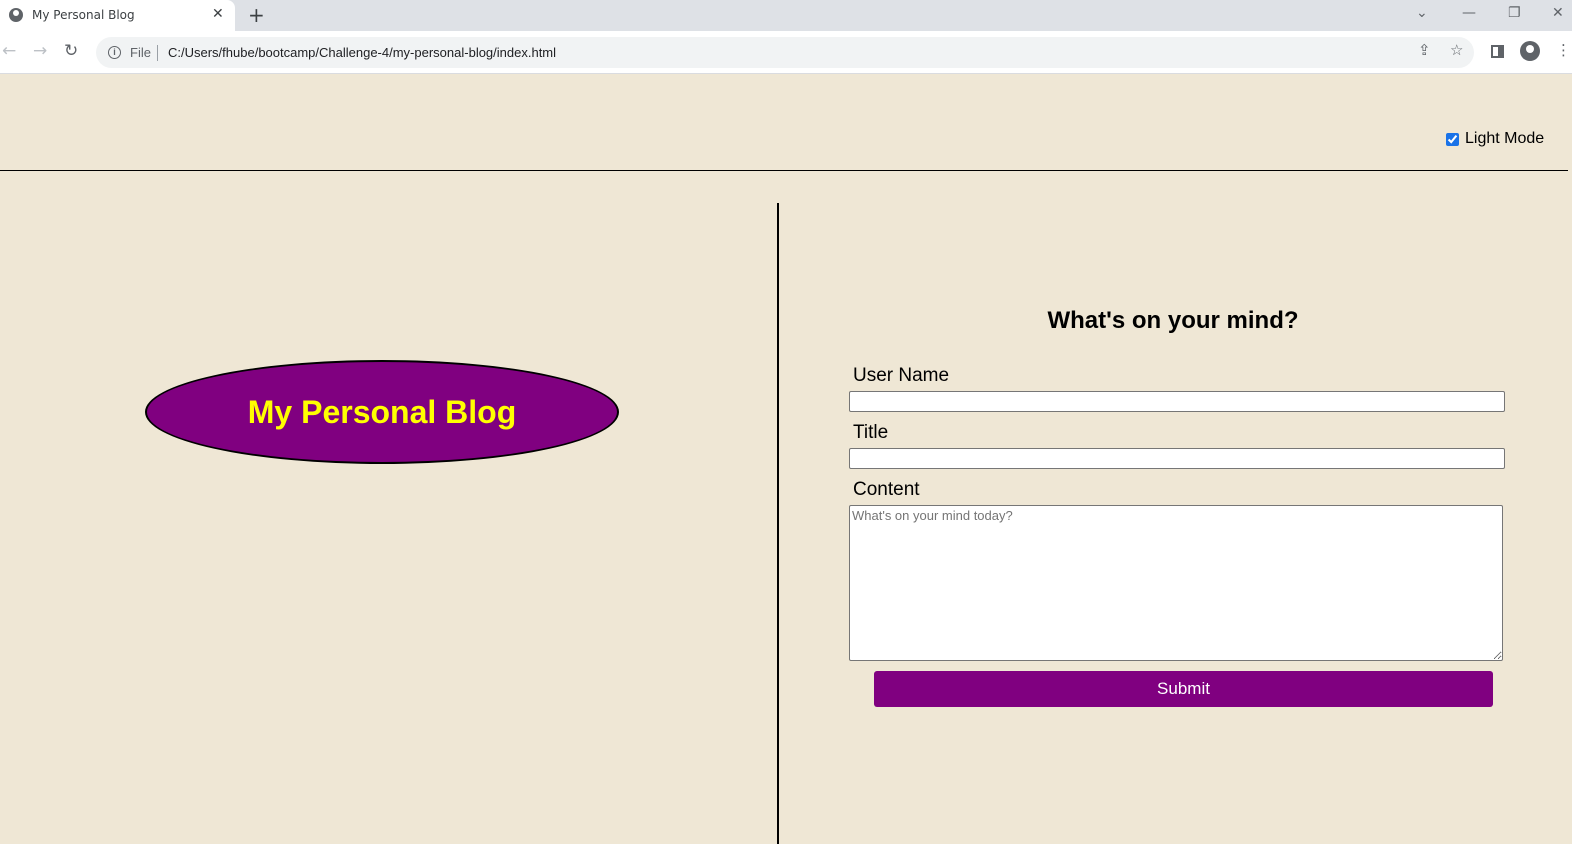 The image size is (1572, 844). Describe the element at coordinates (1177, 458) in the screenshot. I see `title-input` at that location.